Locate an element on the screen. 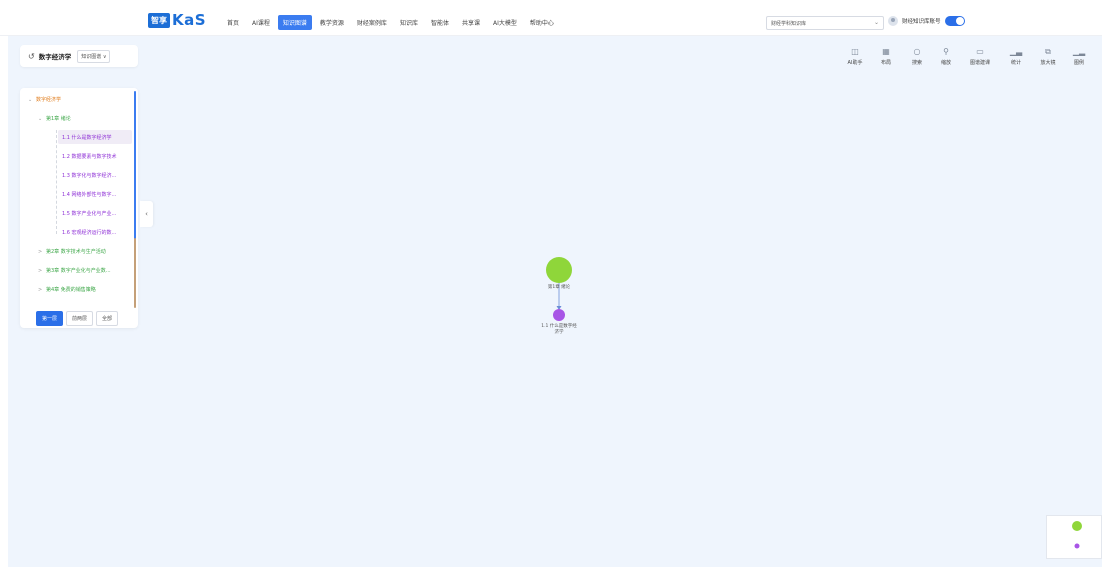 The width and height of the screenshot is (1102, 567). logo: 智享 KaS is located at coordinates (177, 20).